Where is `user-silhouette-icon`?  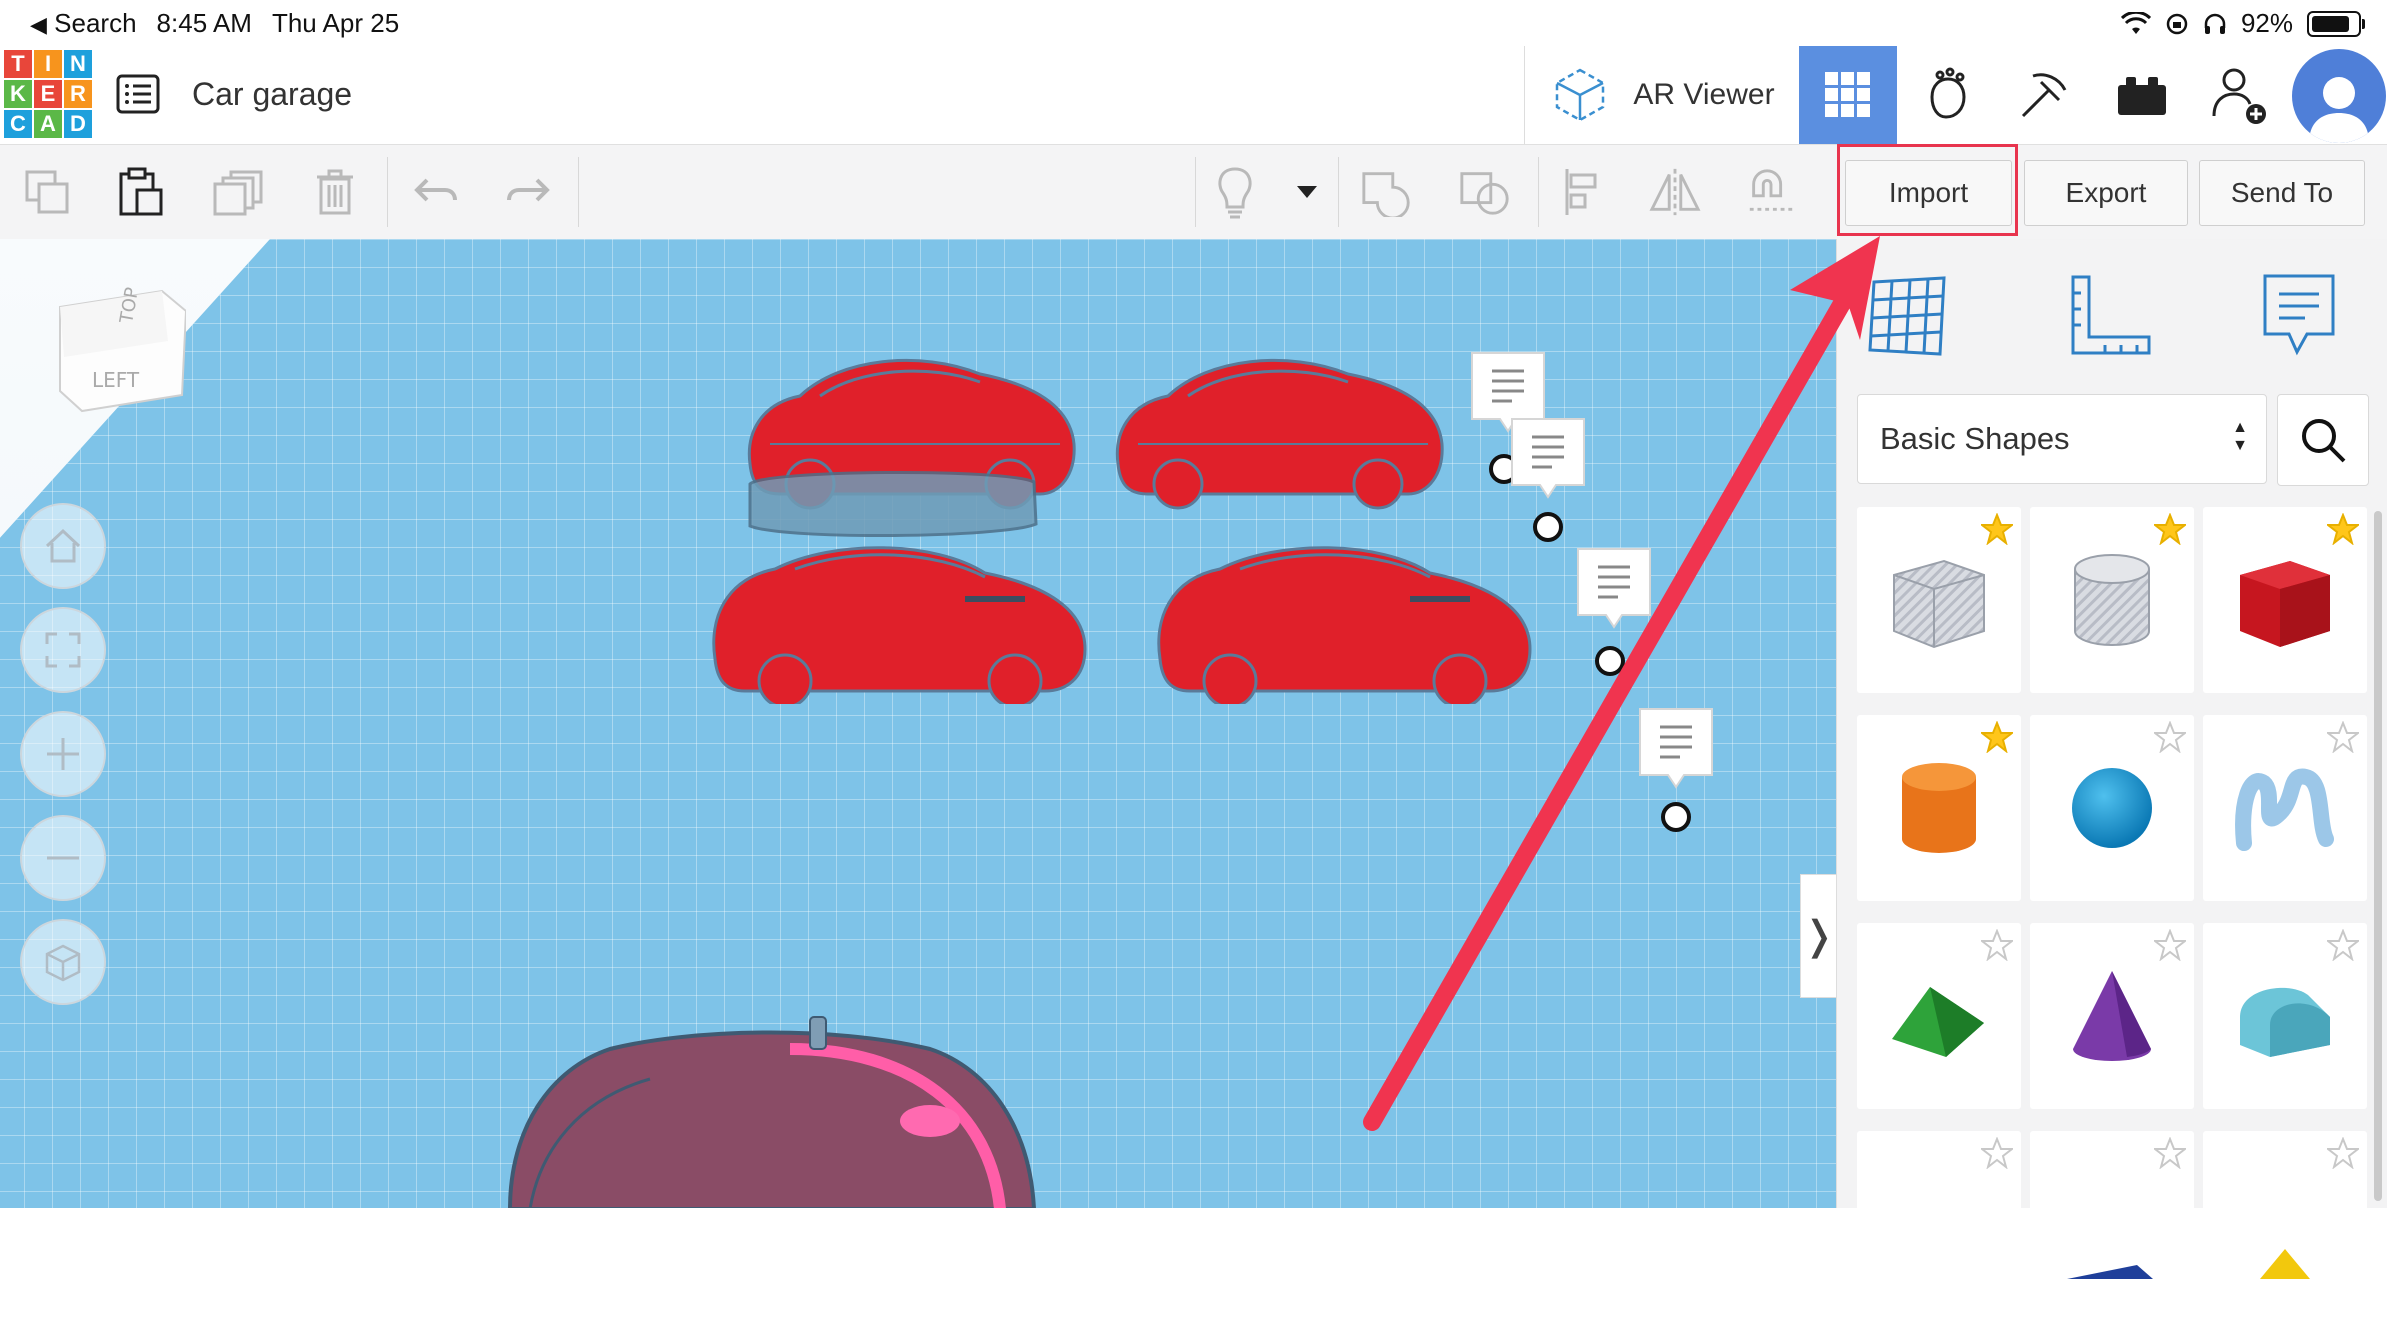
user-silhouette-icon is located at coordinates (2339, 110).